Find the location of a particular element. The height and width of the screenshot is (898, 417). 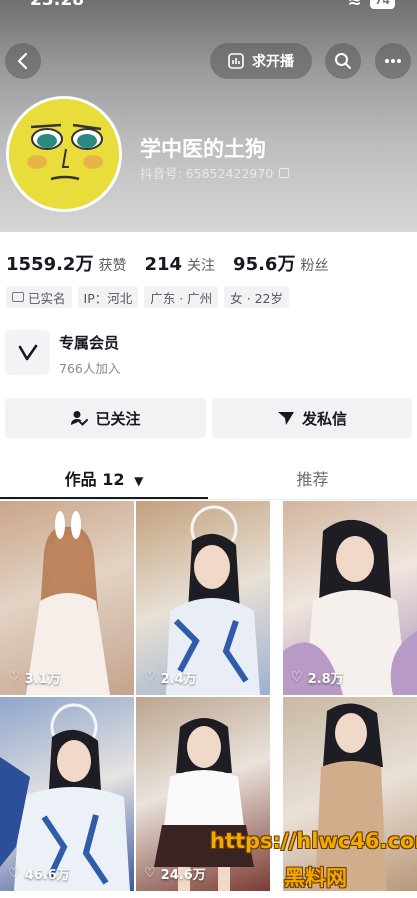

video-likes: ♡ 46.6万 is located at coordinates (39, 873).